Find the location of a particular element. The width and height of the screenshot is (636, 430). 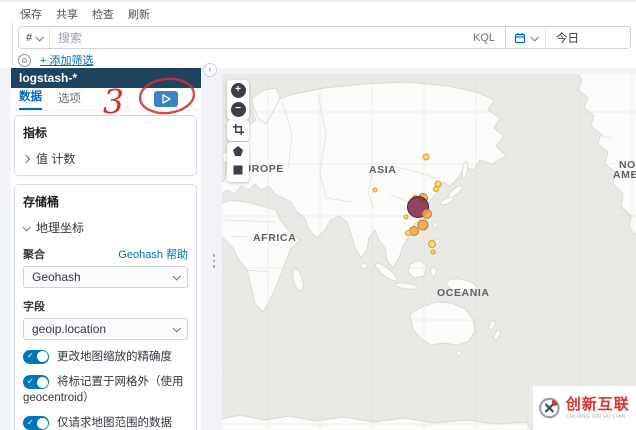

panel-resizer-handle is located at coordinates (214, 261).